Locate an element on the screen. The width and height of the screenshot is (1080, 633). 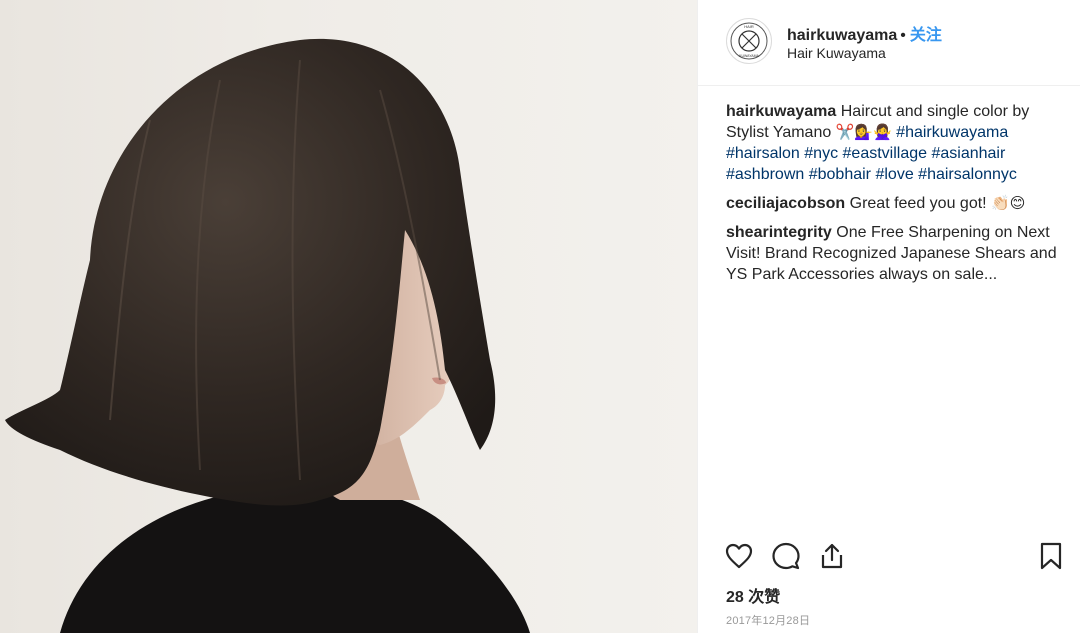
hashtag: #eastvillage is located at coordinates (885, 153).